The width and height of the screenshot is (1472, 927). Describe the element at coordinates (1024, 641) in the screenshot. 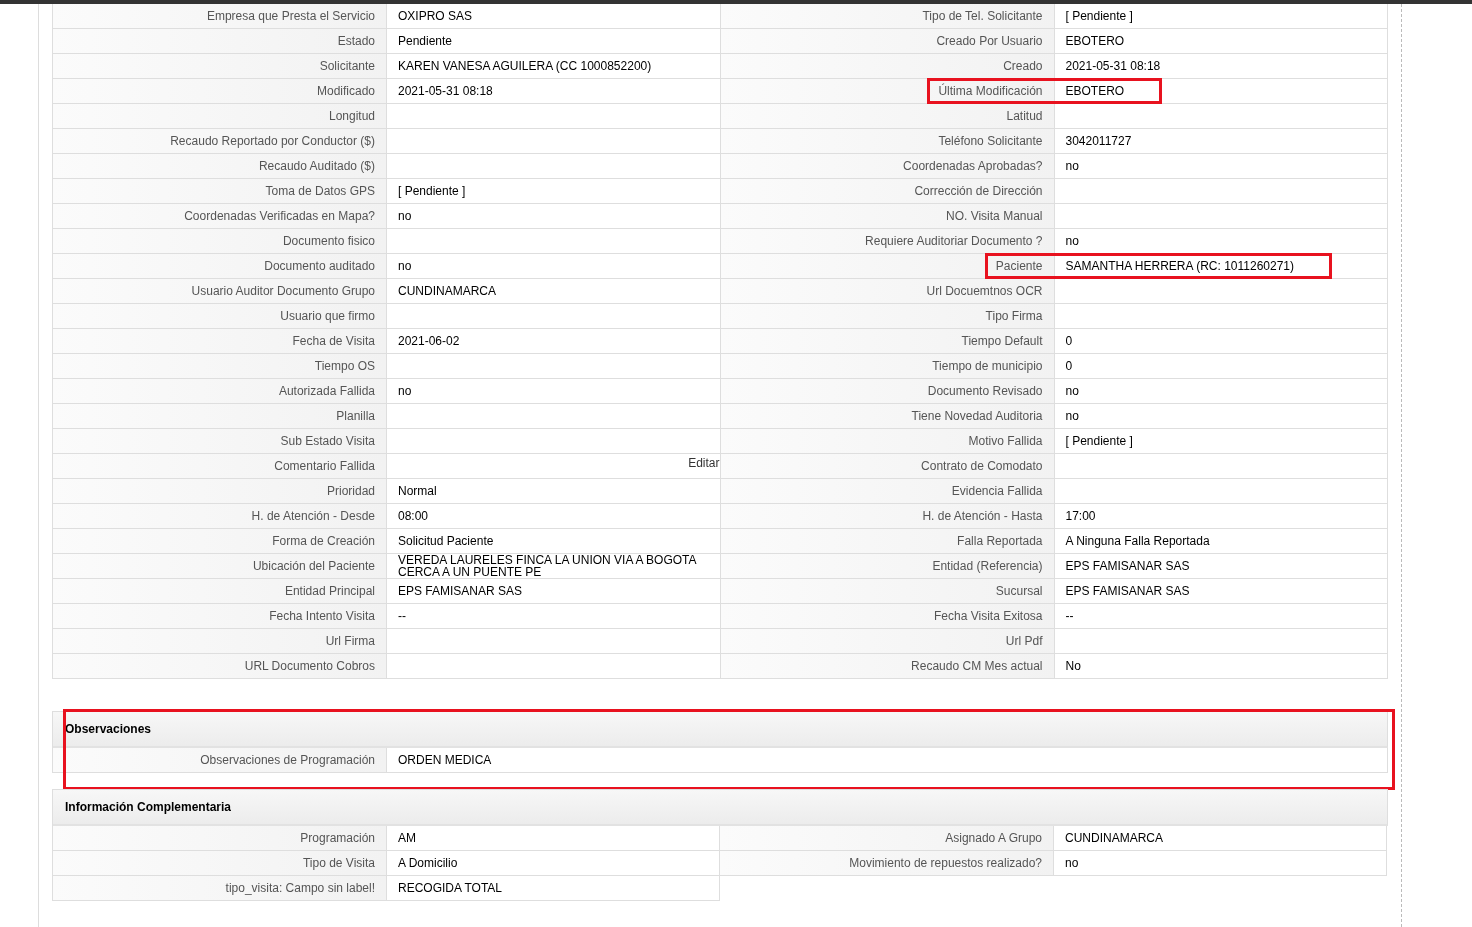

I see `field-label: Url Pdf` at that location.